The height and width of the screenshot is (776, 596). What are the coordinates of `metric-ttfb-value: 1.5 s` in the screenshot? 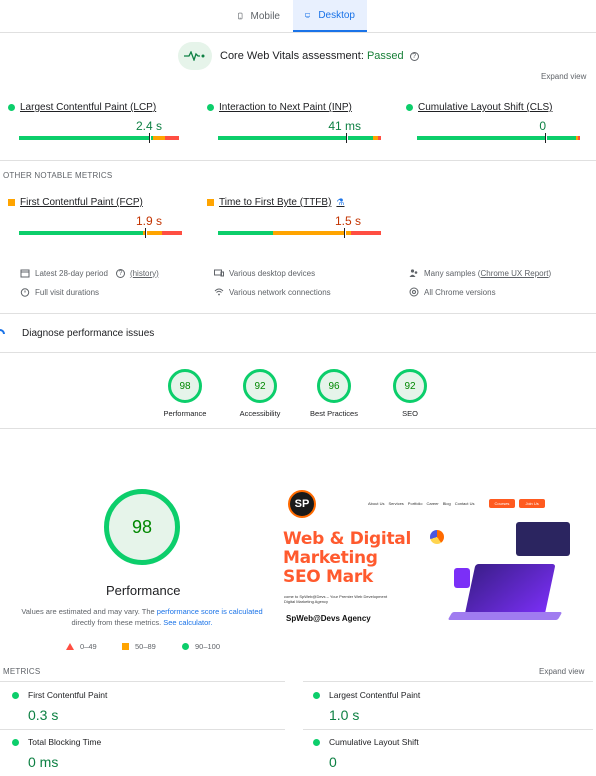 It's located at (347, 221).